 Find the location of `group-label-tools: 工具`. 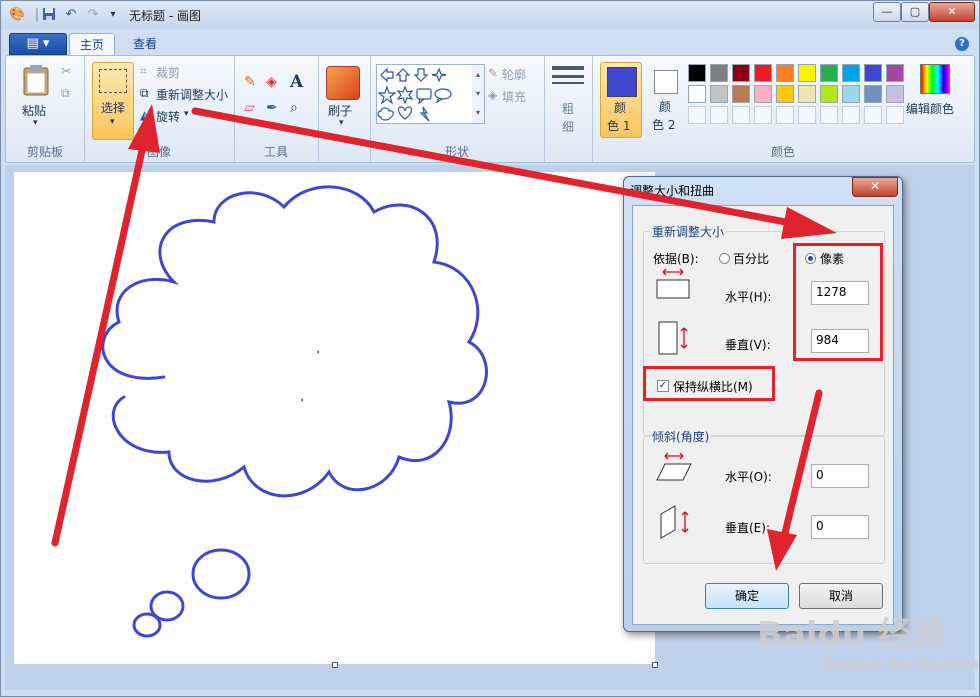

group-label-tools: 工具 is located at coordinates (275, 152).